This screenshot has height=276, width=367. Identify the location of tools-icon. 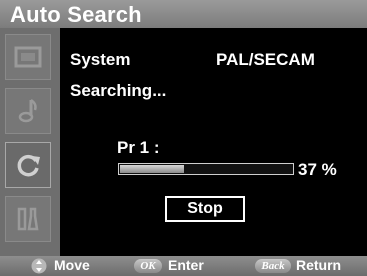
(28, 219).